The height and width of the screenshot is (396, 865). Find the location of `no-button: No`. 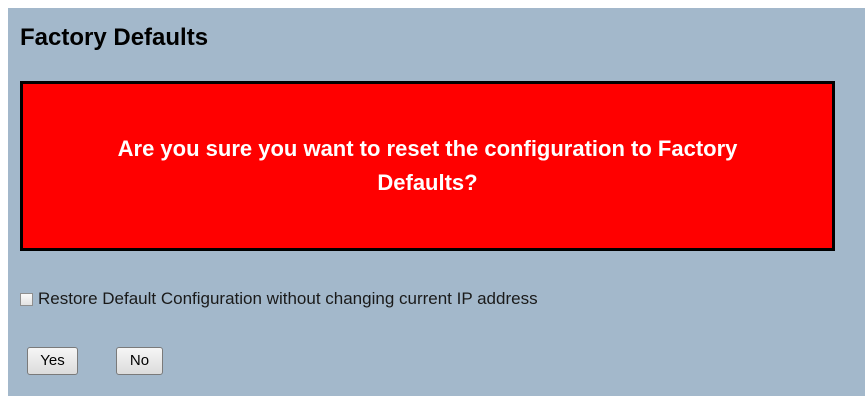

no-button: No is located at coordinates (139, 361).